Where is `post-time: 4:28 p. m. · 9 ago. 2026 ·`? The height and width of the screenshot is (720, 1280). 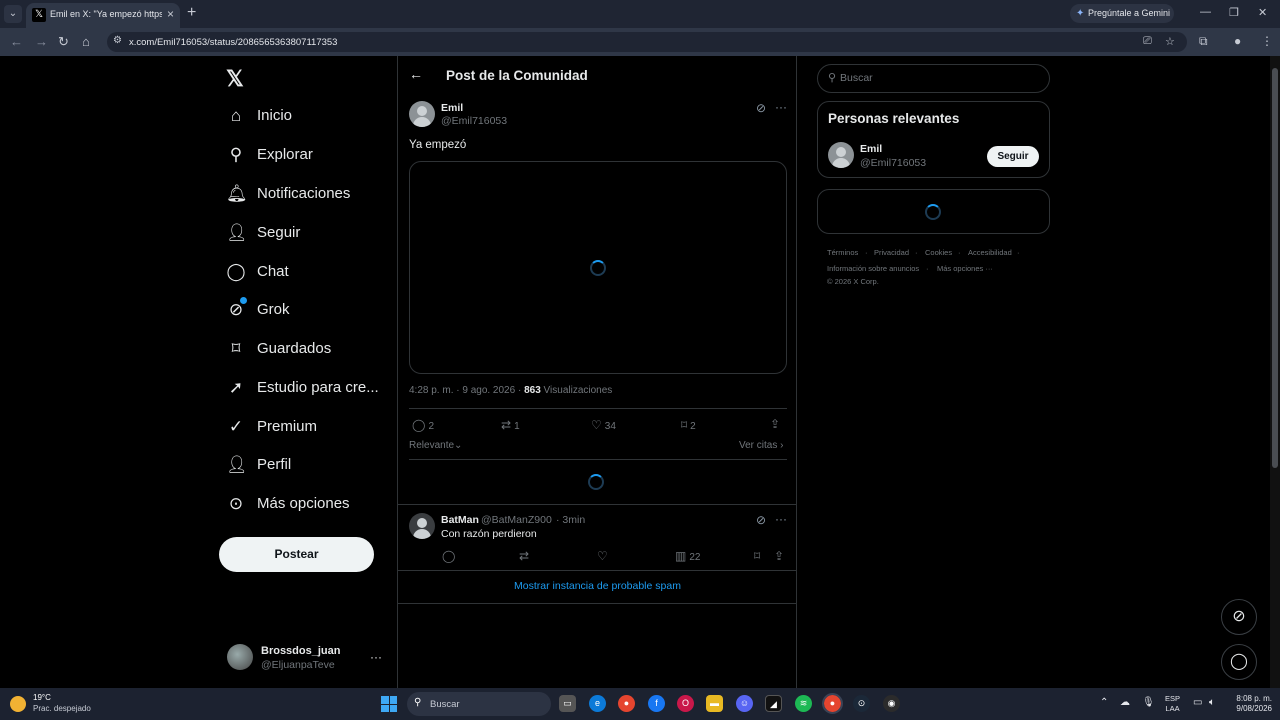 post-time: 4:28 p. m. · 9 ago. 2026 · is located at coordinates (465, 390).